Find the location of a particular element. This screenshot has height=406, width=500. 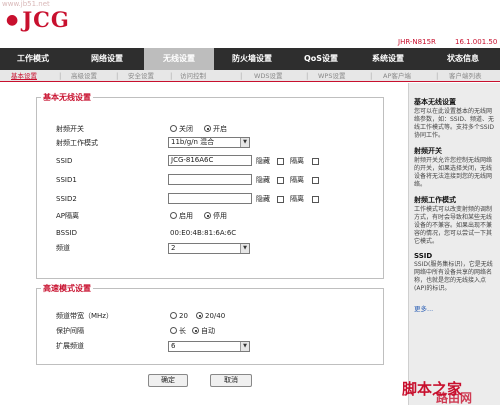

guard-long: 长 is located at coordinates (178, 331).